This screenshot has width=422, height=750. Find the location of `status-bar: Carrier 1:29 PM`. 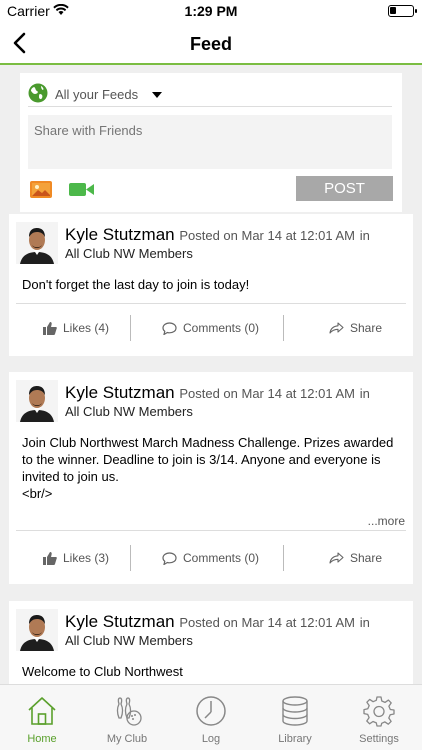

status-bar: Carrier 1:29 PM is located at coordinates (211, 11).